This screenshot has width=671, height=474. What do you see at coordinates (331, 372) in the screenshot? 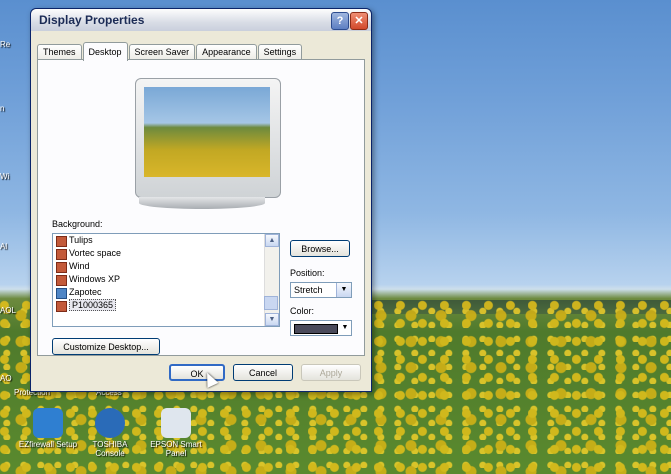
I see `apply-button: Apply` at bounding box center [331, 372].